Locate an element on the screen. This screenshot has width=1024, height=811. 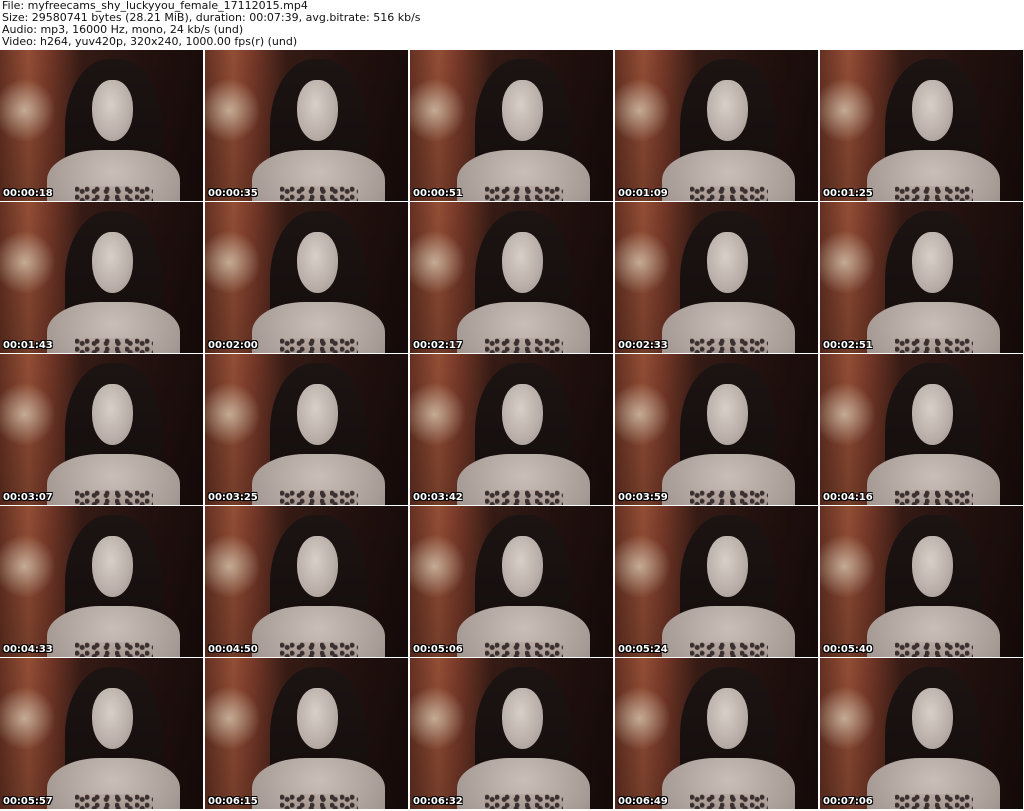
frame-timestamp: 00:04:16 is located at coordinates (848, 497).